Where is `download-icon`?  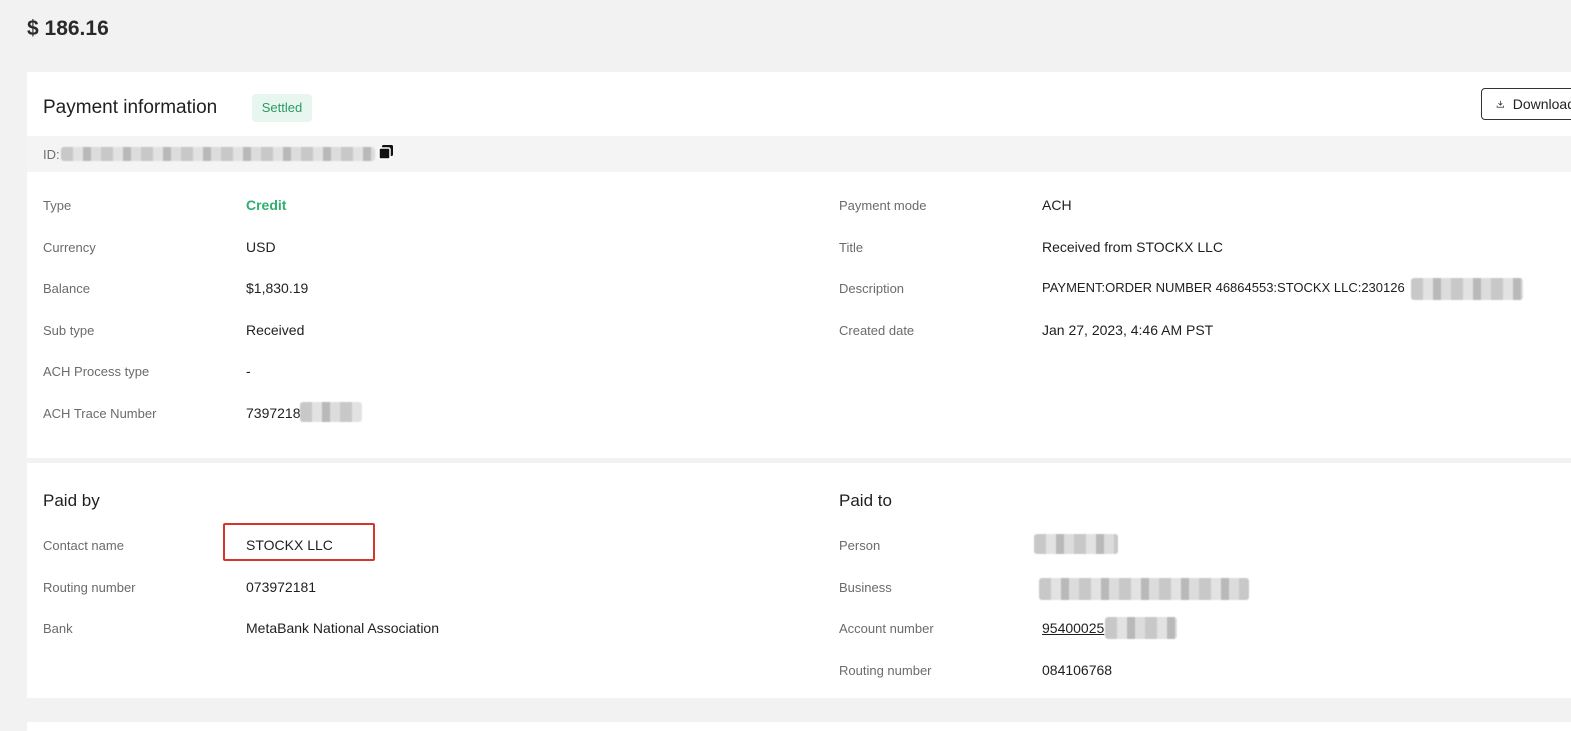 download-icon is located at coordinates (1500, 104).